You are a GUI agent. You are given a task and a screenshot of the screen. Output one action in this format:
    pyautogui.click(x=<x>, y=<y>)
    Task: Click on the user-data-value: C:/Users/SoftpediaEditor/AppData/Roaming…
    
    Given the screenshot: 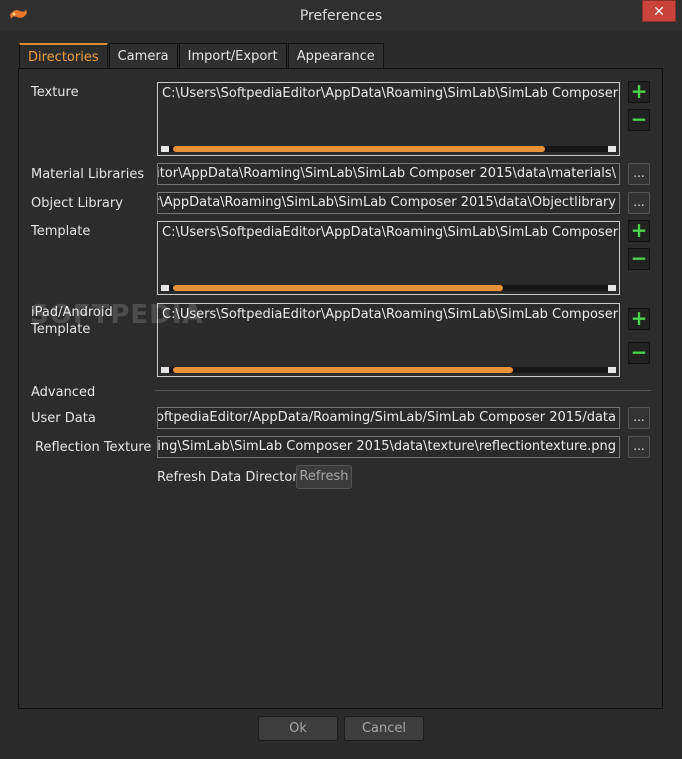 What is the action you would take?
    pyautogui.click(x=387, y=417)
    